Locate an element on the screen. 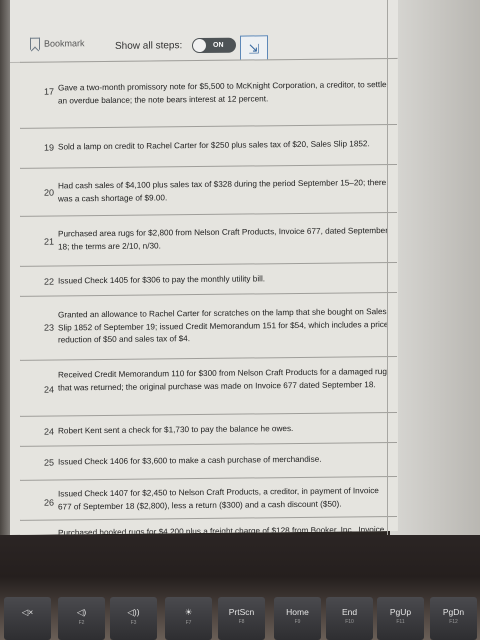 The height and width of the screenshot is (640, 480). key-label: PgDn is located at coordinates (453, 612).